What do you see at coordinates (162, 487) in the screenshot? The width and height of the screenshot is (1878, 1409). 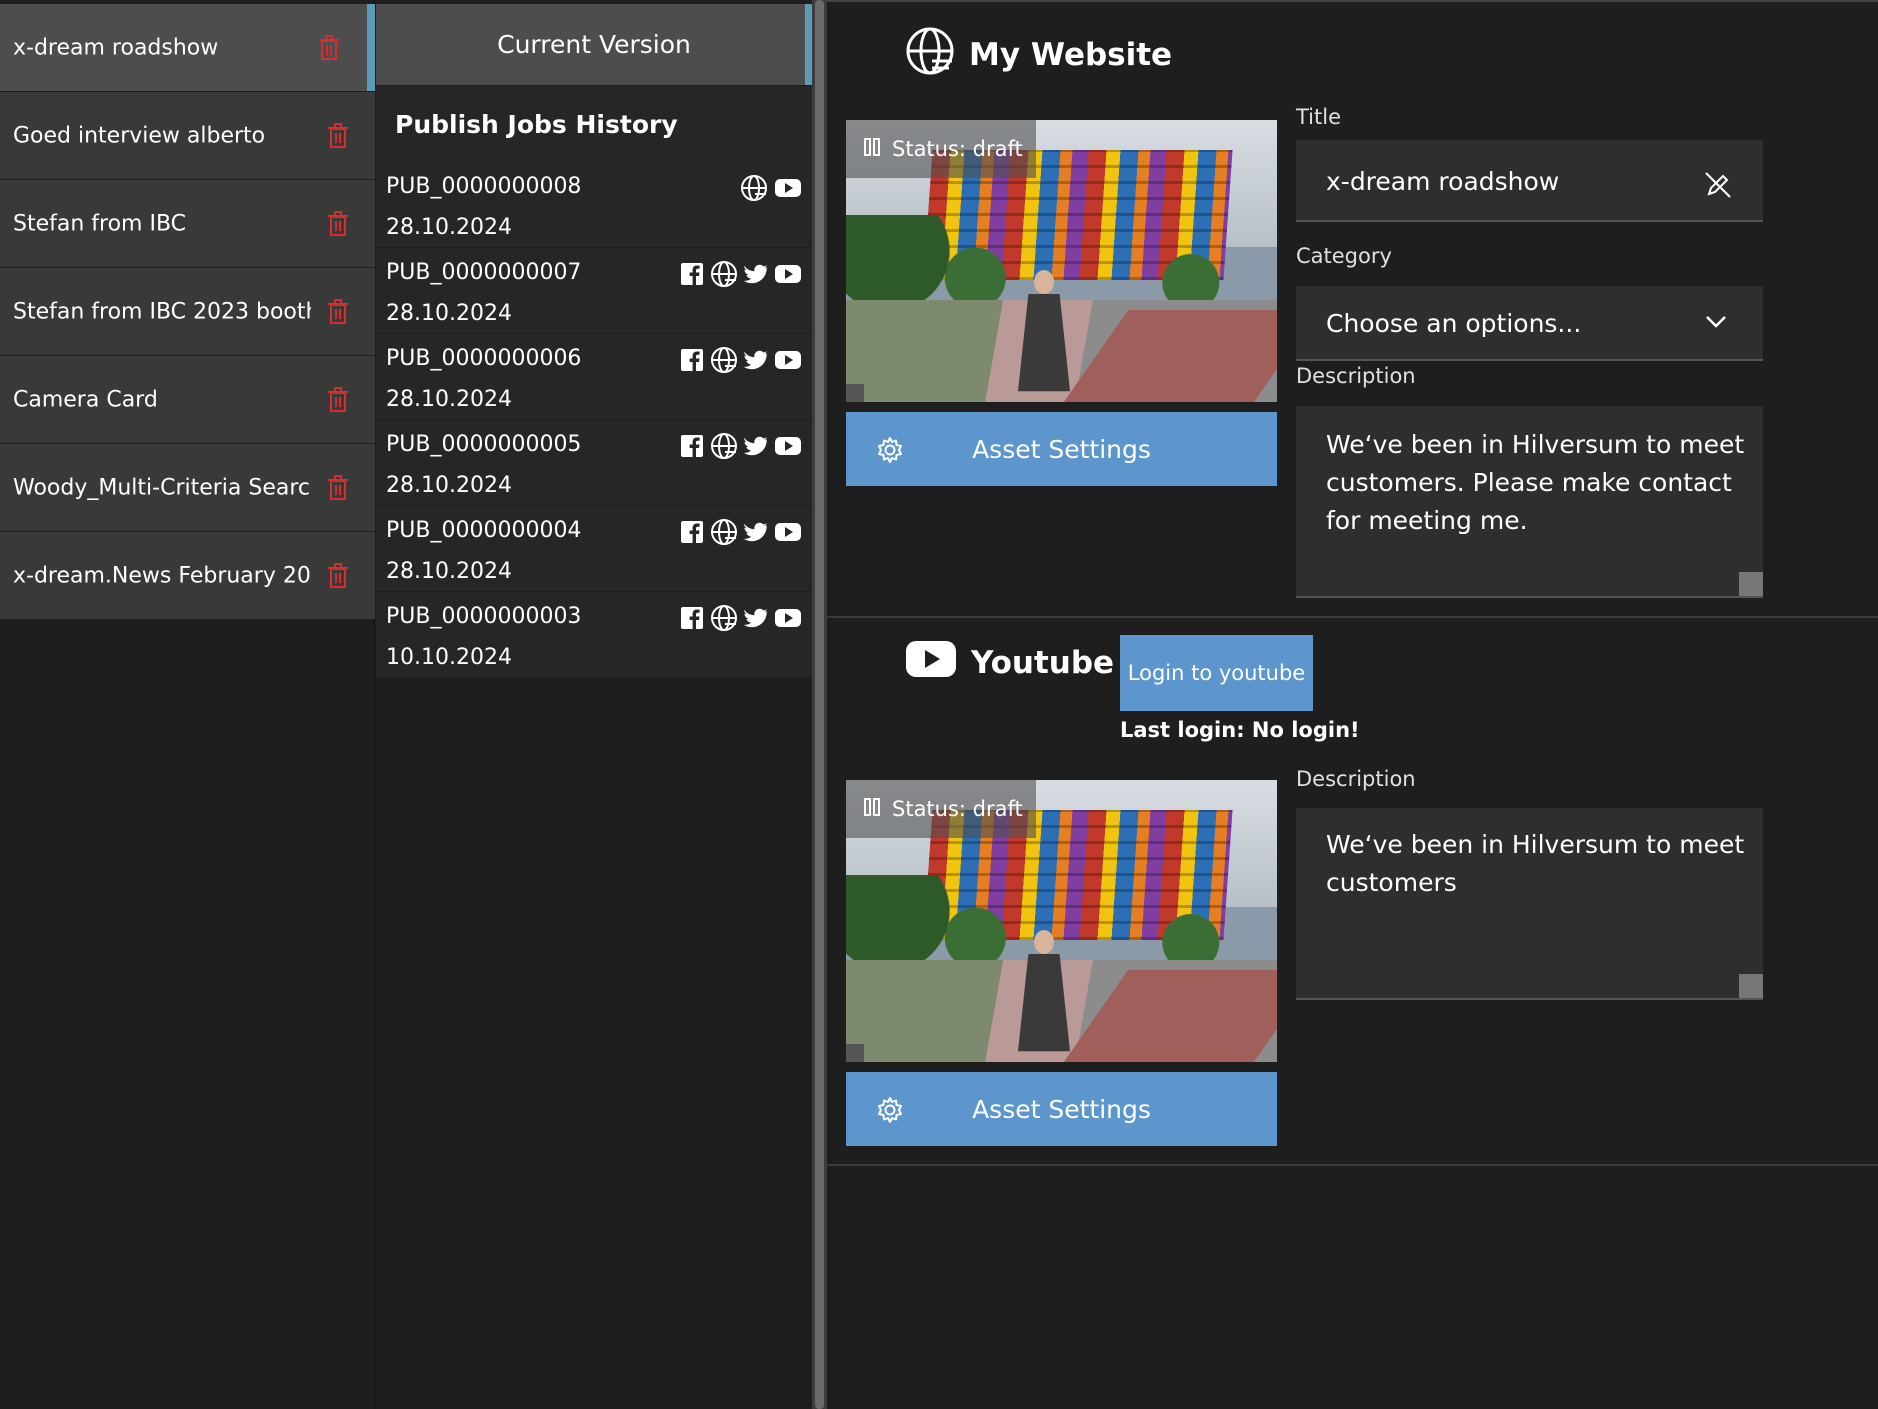 I see `asset-list-item-label: Woody_Multi-Criteria Search` at bounding box center [162, 487].